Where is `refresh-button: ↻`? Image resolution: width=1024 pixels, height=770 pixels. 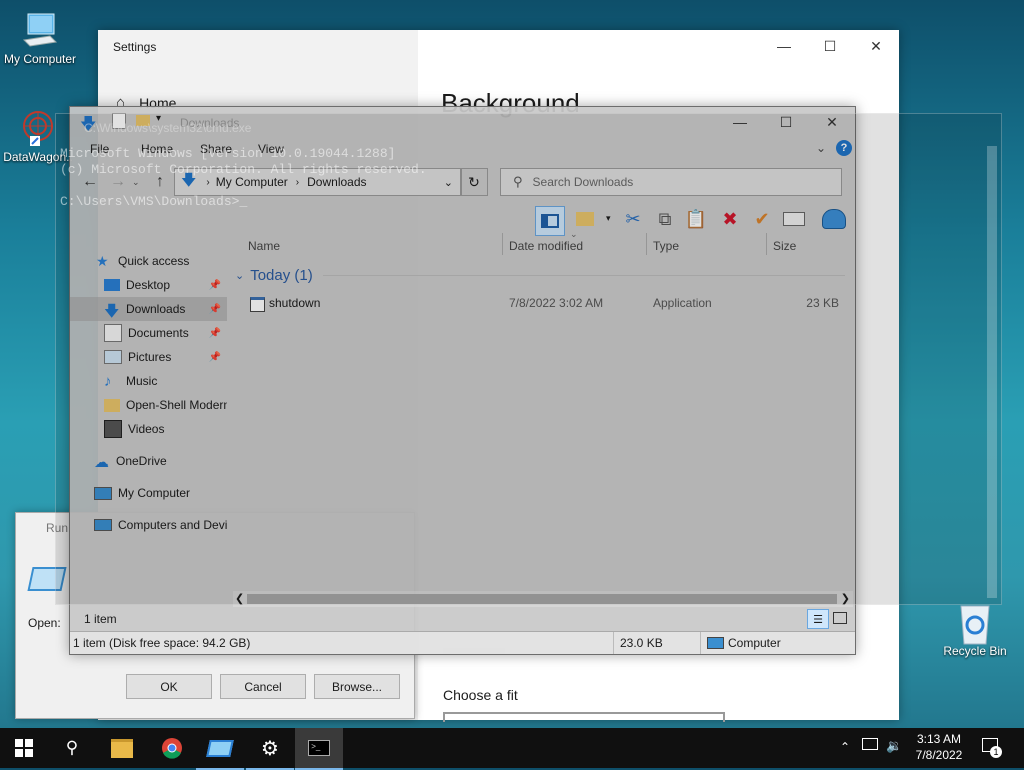 refresh-button: ↻ is located at coordinates (474, 182).